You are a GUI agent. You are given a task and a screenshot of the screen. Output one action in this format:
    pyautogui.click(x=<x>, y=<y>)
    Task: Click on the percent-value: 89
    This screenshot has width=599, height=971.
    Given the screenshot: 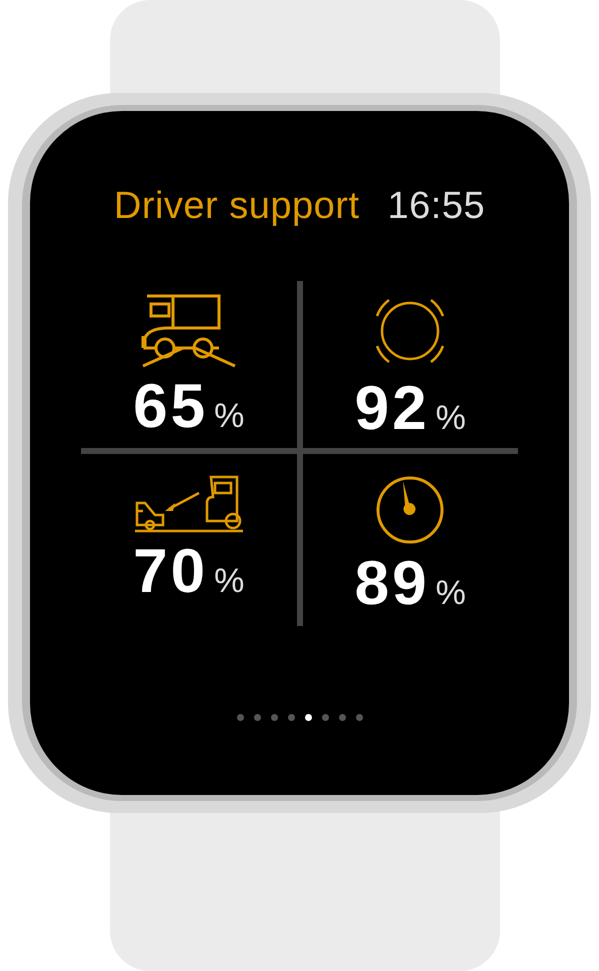 What is the action you would take?
    pyautogui.click(x=392, y=584)
    